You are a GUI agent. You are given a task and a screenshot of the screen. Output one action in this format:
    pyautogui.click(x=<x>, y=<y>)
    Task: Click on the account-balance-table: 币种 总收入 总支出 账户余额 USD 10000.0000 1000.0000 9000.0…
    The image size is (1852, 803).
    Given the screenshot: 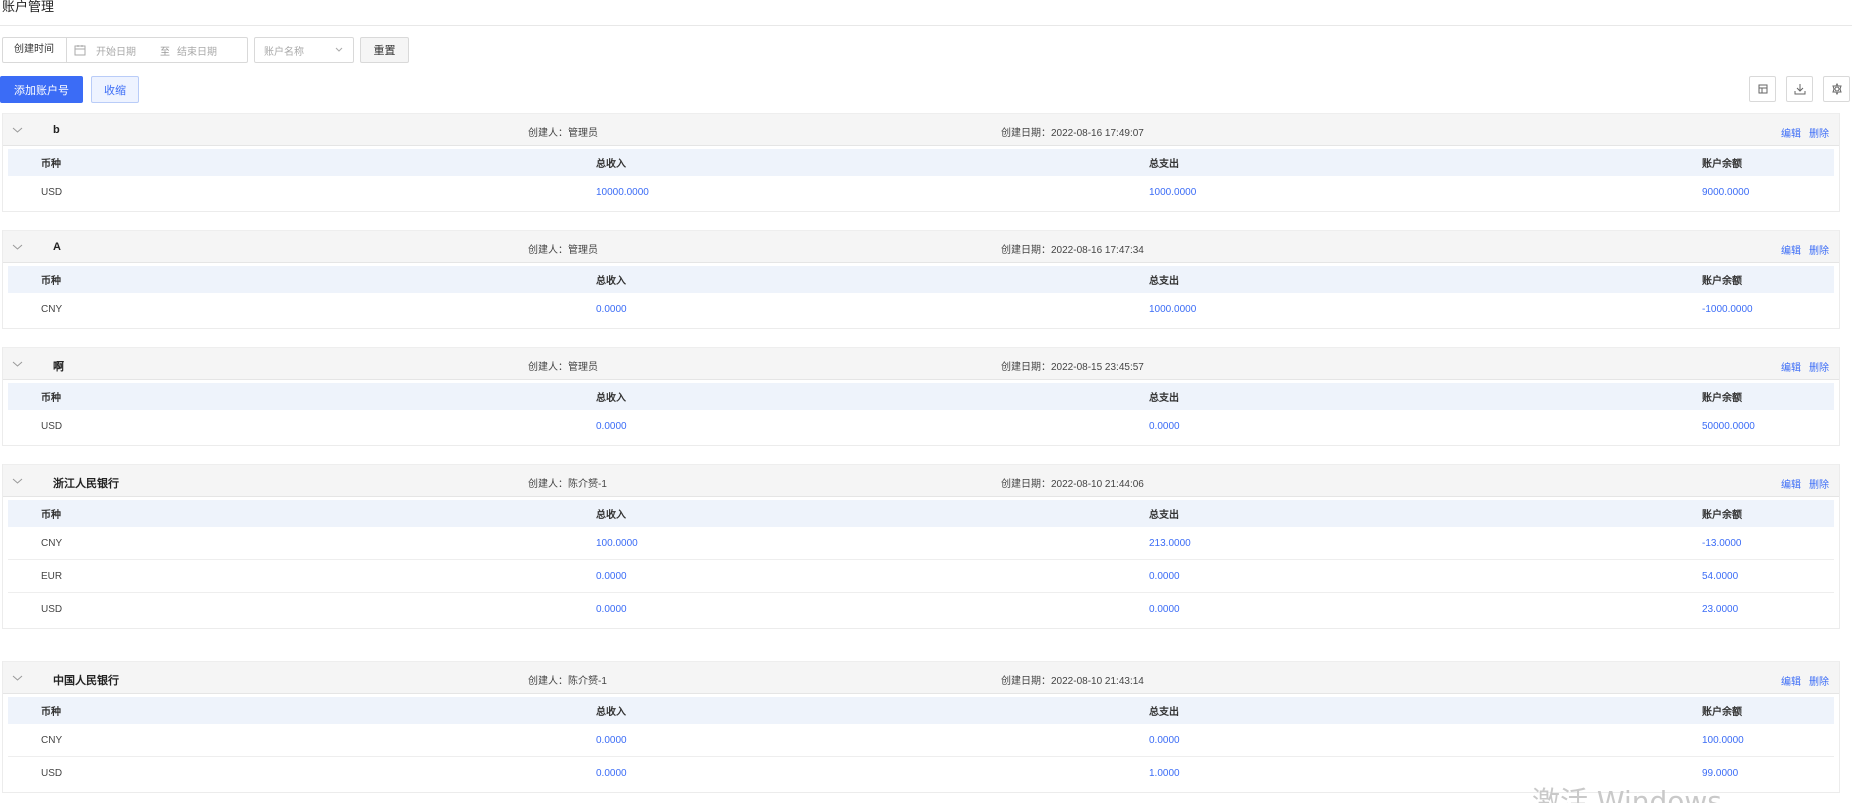 What is the action you would take?
    pyautogui.click(x=921, y=179)
    